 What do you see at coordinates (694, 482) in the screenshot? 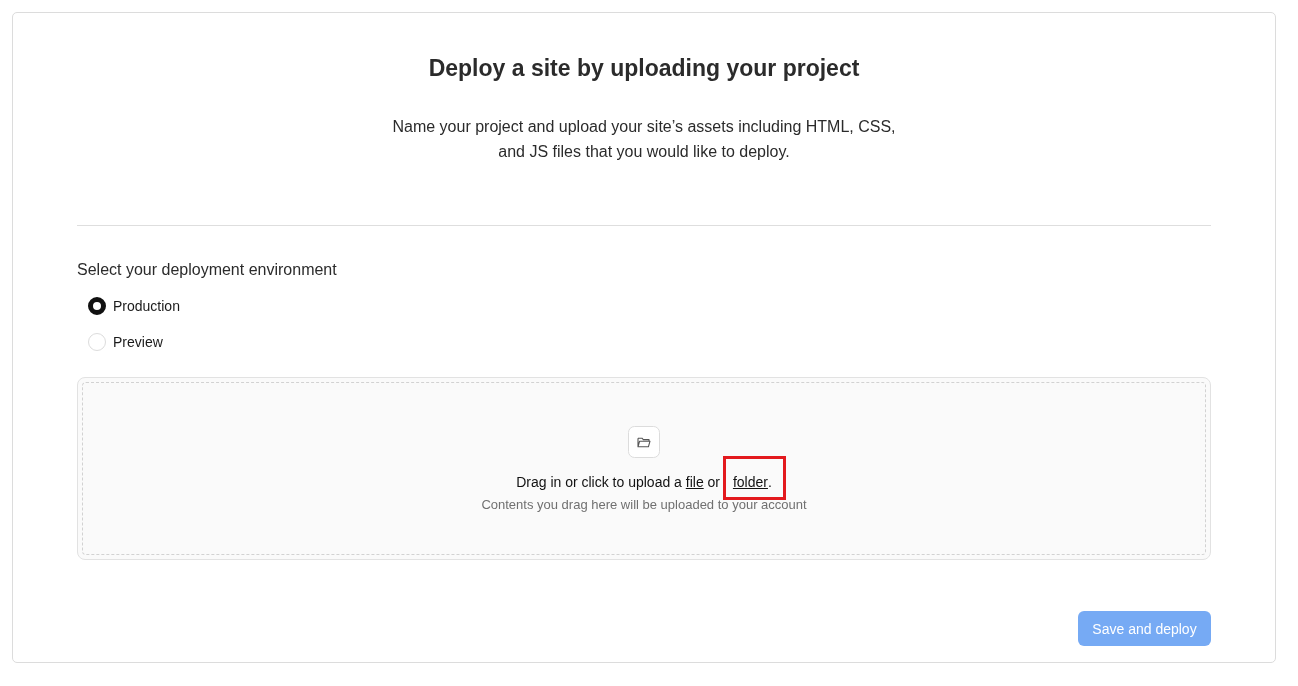
I see `upload-link: file` at bounding box center [694, 482].